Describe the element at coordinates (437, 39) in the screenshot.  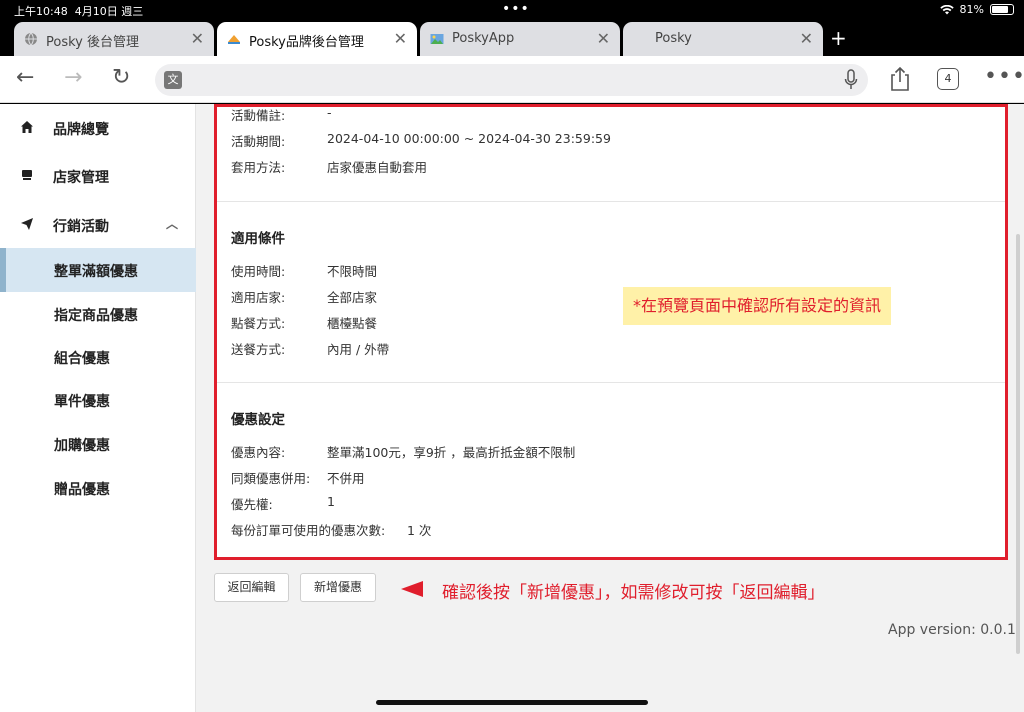
I see `image-icon` at that location.